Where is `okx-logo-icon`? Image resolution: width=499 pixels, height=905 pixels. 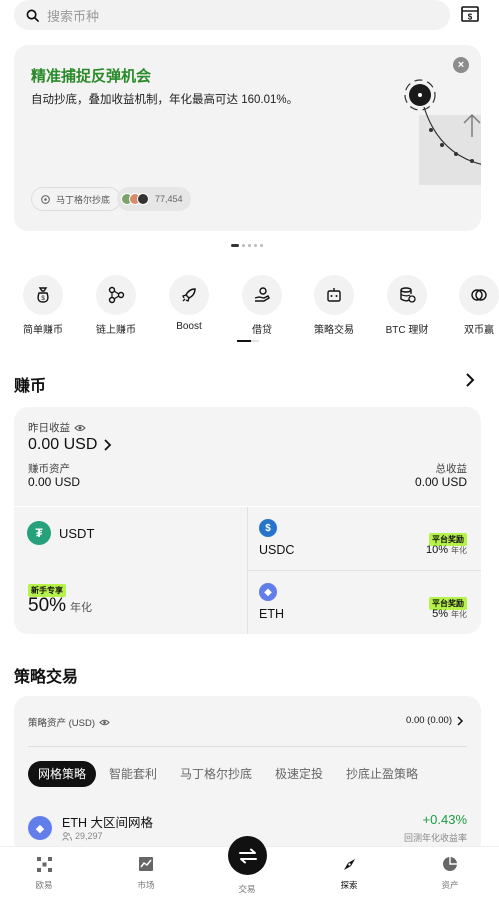
okx-logo-icon is located at coordinates (44, 864).